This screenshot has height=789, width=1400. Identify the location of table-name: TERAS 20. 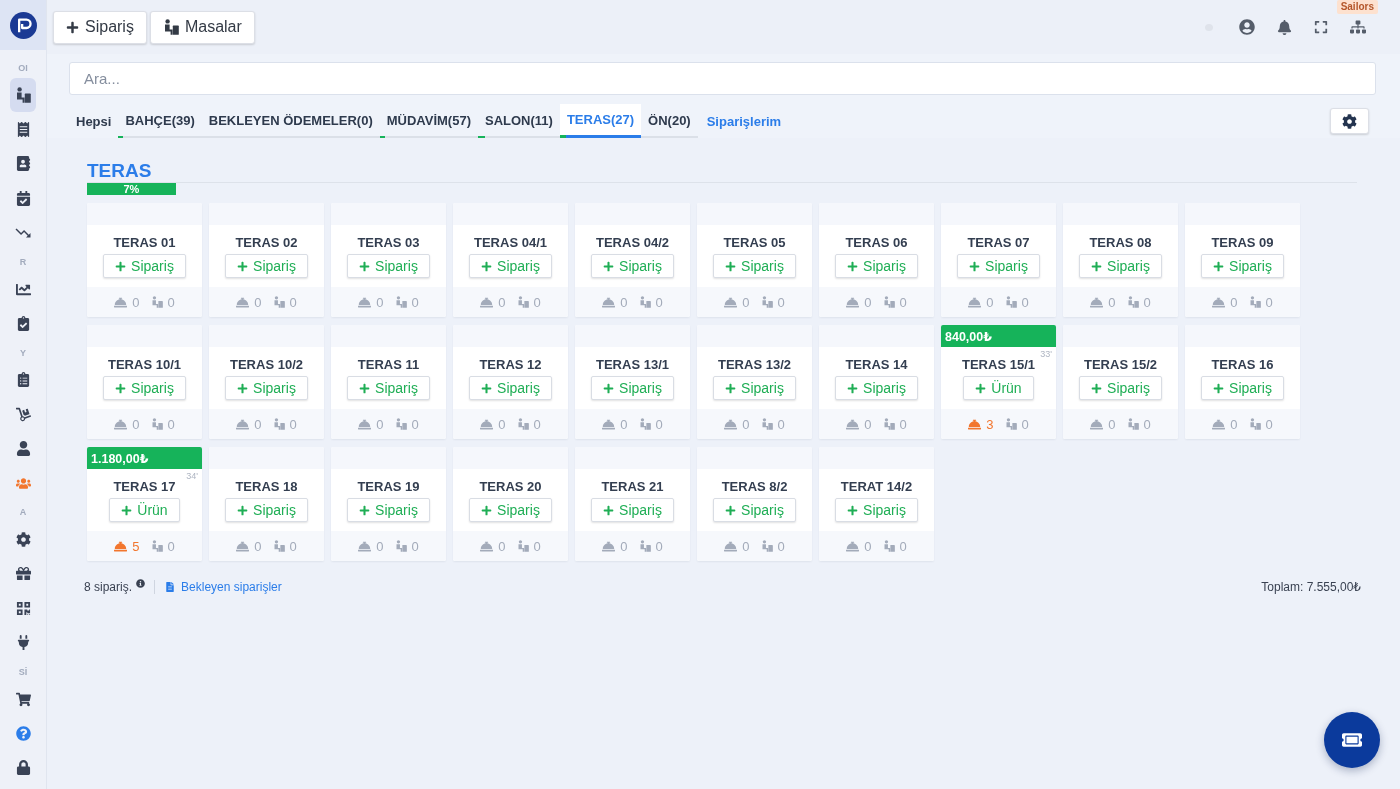
(510, 486).